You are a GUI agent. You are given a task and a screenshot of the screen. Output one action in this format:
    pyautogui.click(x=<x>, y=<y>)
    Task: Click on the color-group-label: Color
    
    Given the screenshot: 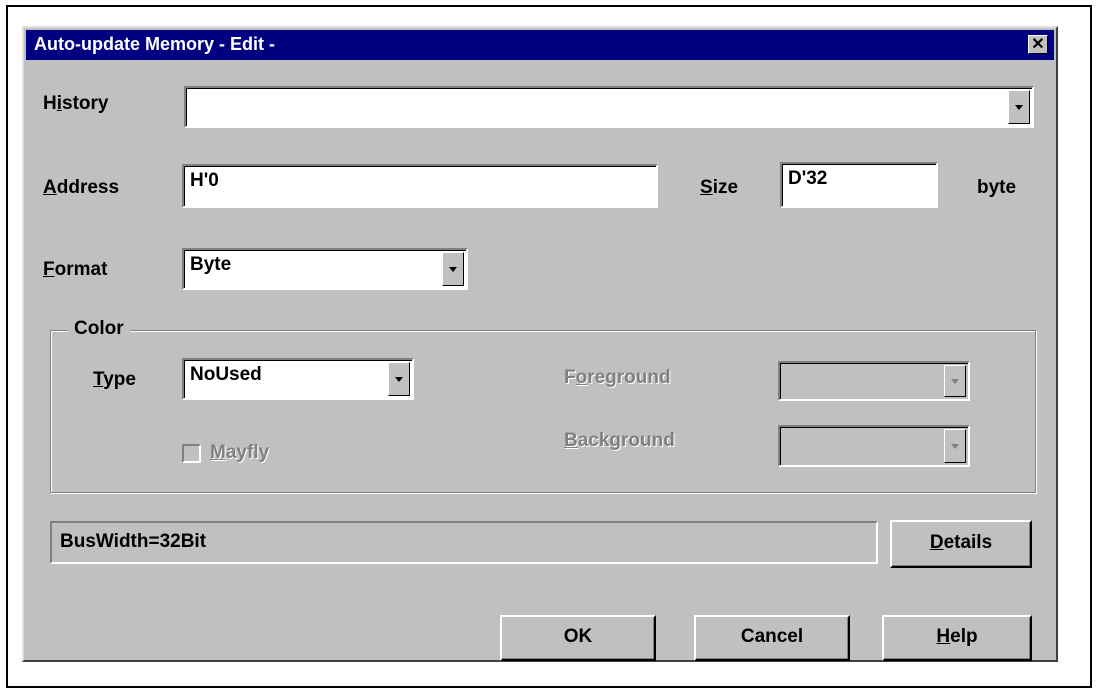 What is the action you would take?
    pyautogui.click(x=99, y=329)
    